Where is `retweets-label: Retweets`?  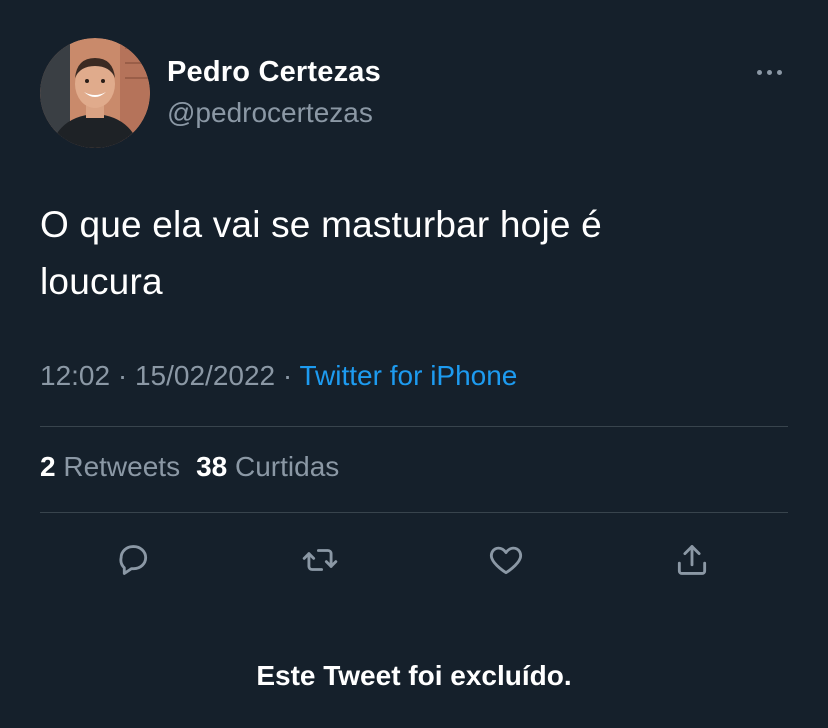
retweets-label: Retweets is located at coordinates (122, 466).